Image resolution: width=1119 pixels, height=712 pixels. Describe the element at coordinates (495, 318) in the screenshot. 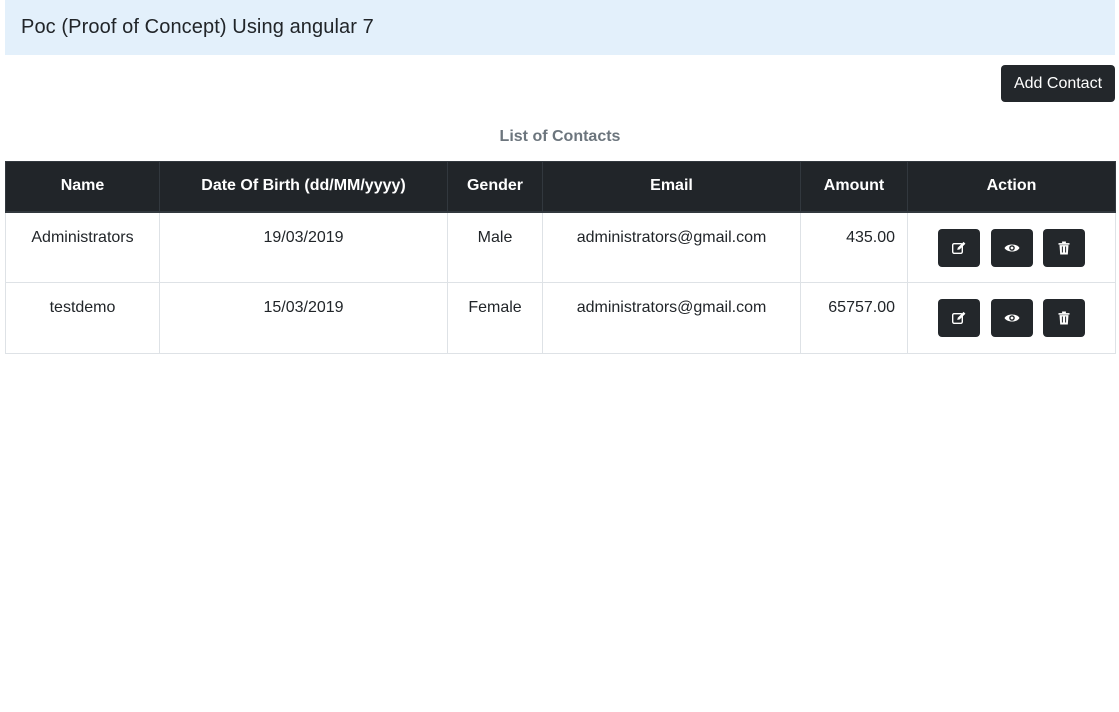

I see `cell-gender: Female` at that location.